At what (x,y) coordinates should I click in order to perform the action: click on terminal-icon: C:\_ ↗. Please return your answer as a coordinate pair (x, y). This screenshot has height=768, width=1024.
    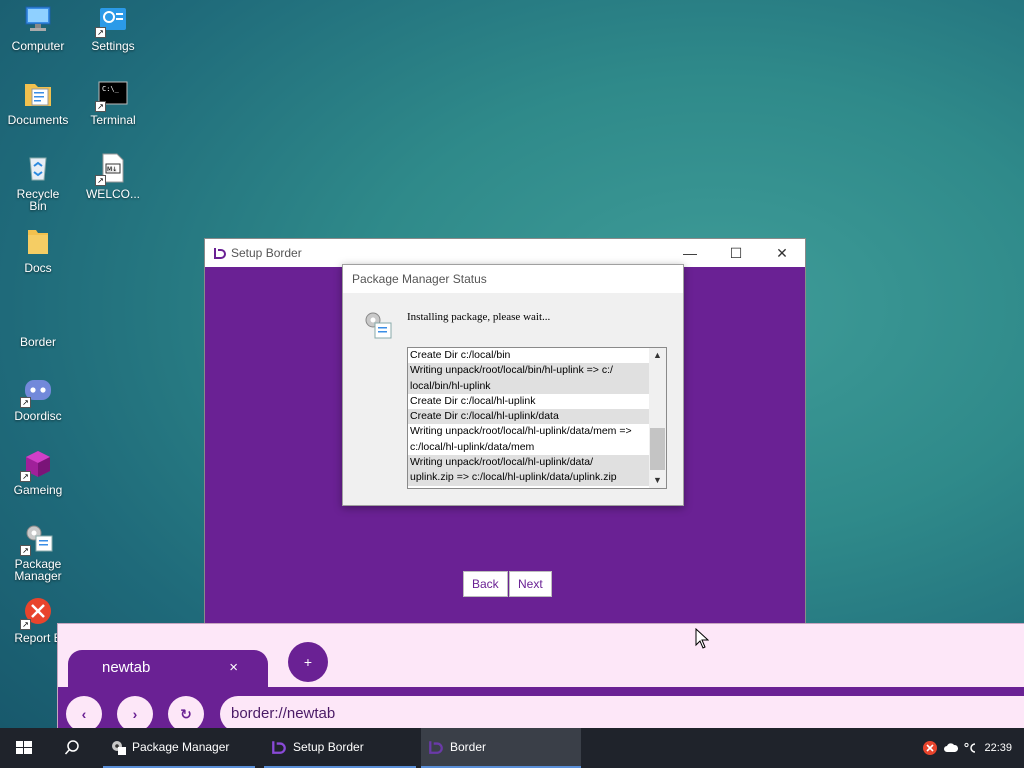
    Looking at the image, I should click on (112, 95).